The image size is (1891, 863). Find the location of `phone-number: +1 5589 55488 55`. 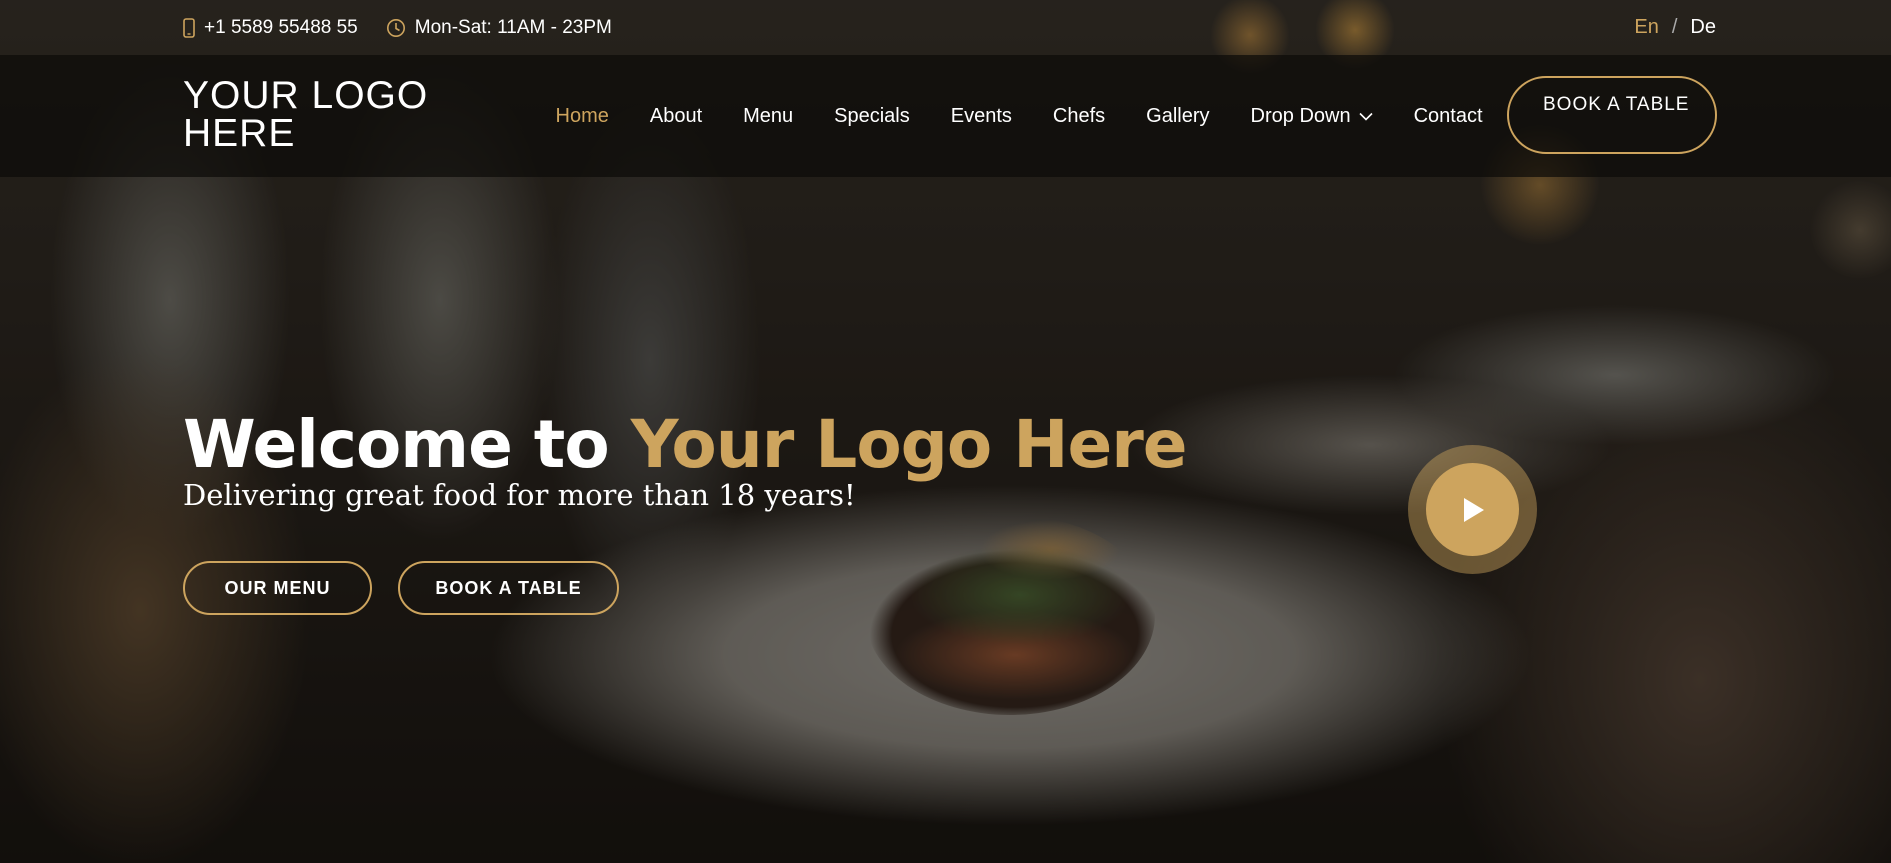

phone-number: +1 5589 55488 55 is located at coordinates (281, 27).